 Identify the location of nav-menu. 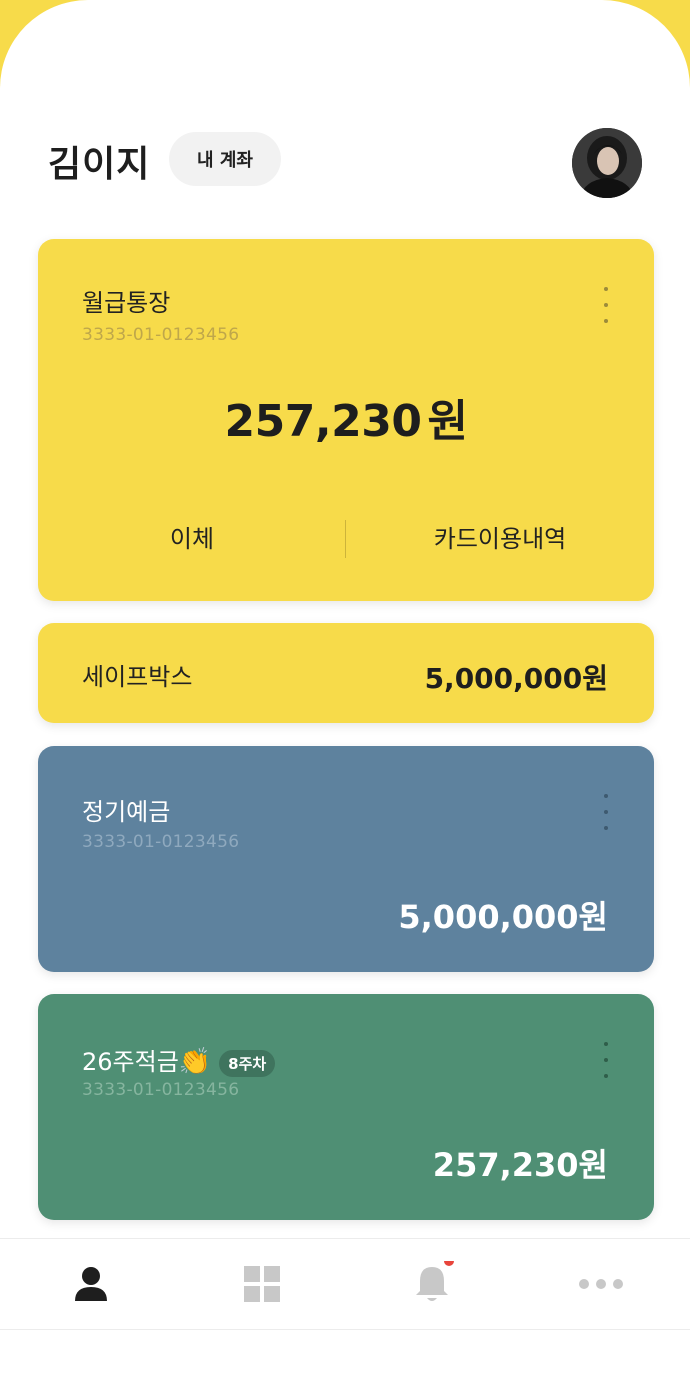
(262, 1284).